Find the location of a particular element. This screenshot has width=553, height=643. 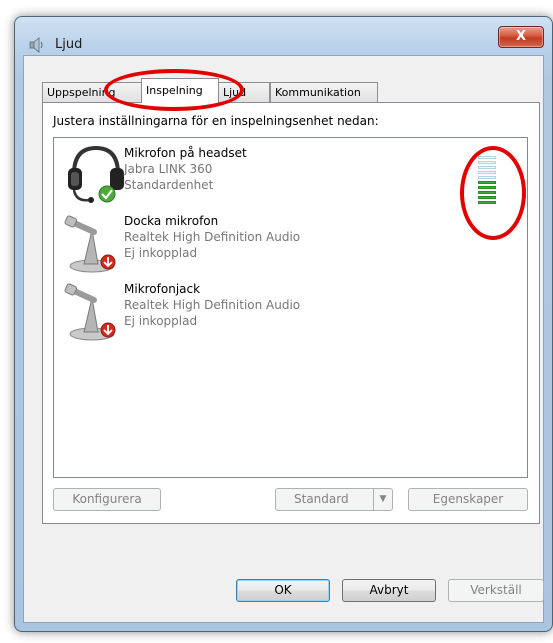

apply-button: Verkställ is located at coordinates (496, 590).